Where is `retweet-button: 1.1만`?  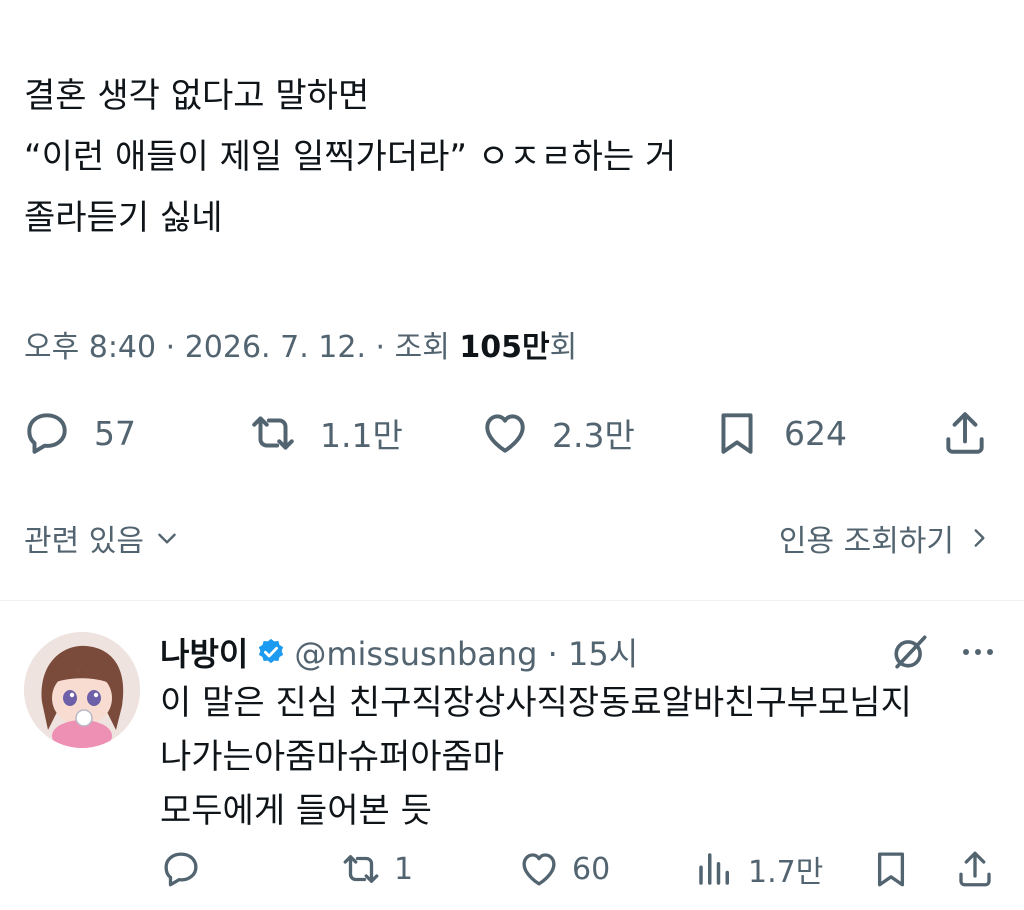 retweet-button: 1.1만 is located at coordinates (325, 433).